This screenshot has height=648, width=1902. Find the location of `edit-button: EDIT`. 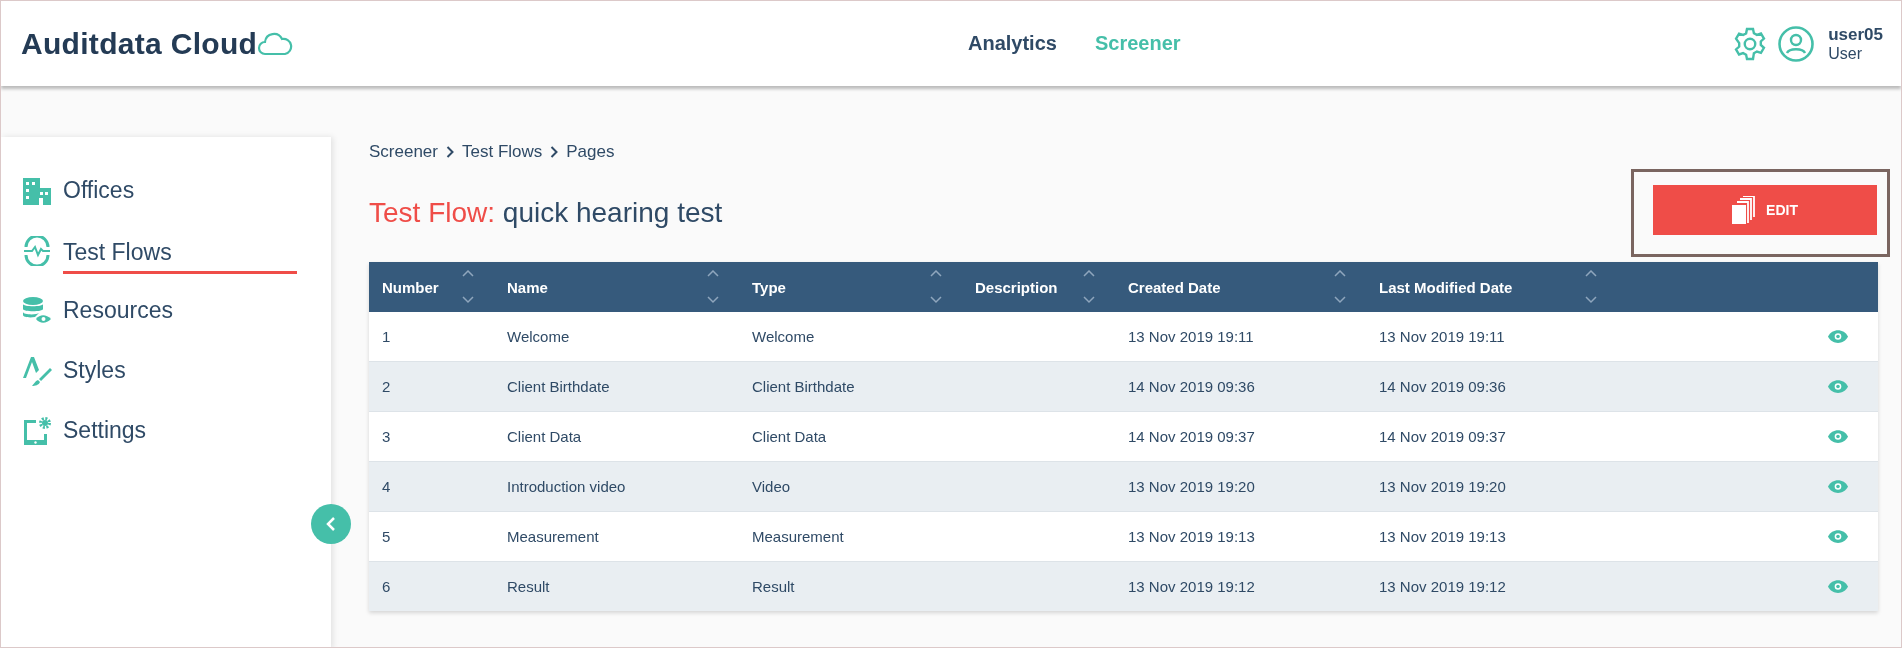

edit-button: EDIT is located at coordinates (1765, 210).